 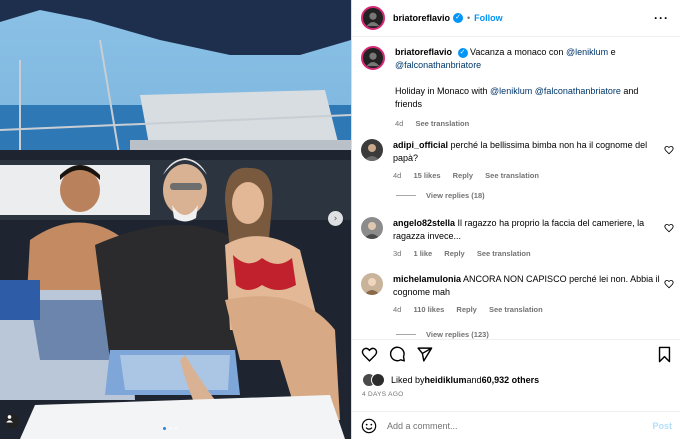 I want to click on likes-summary: Liked by heidiklum and 60,932 others, so click(x=450, y=380).